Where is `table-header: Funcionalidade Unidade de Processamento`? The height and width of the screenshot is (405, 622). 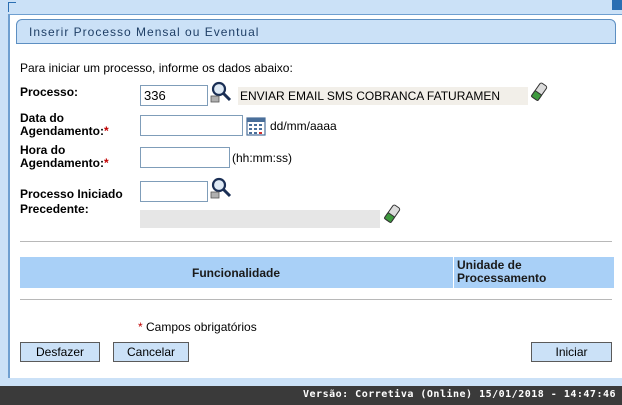
table-header: Funcionalidade Unidade de Processamento is located at coordinates (317, 272).